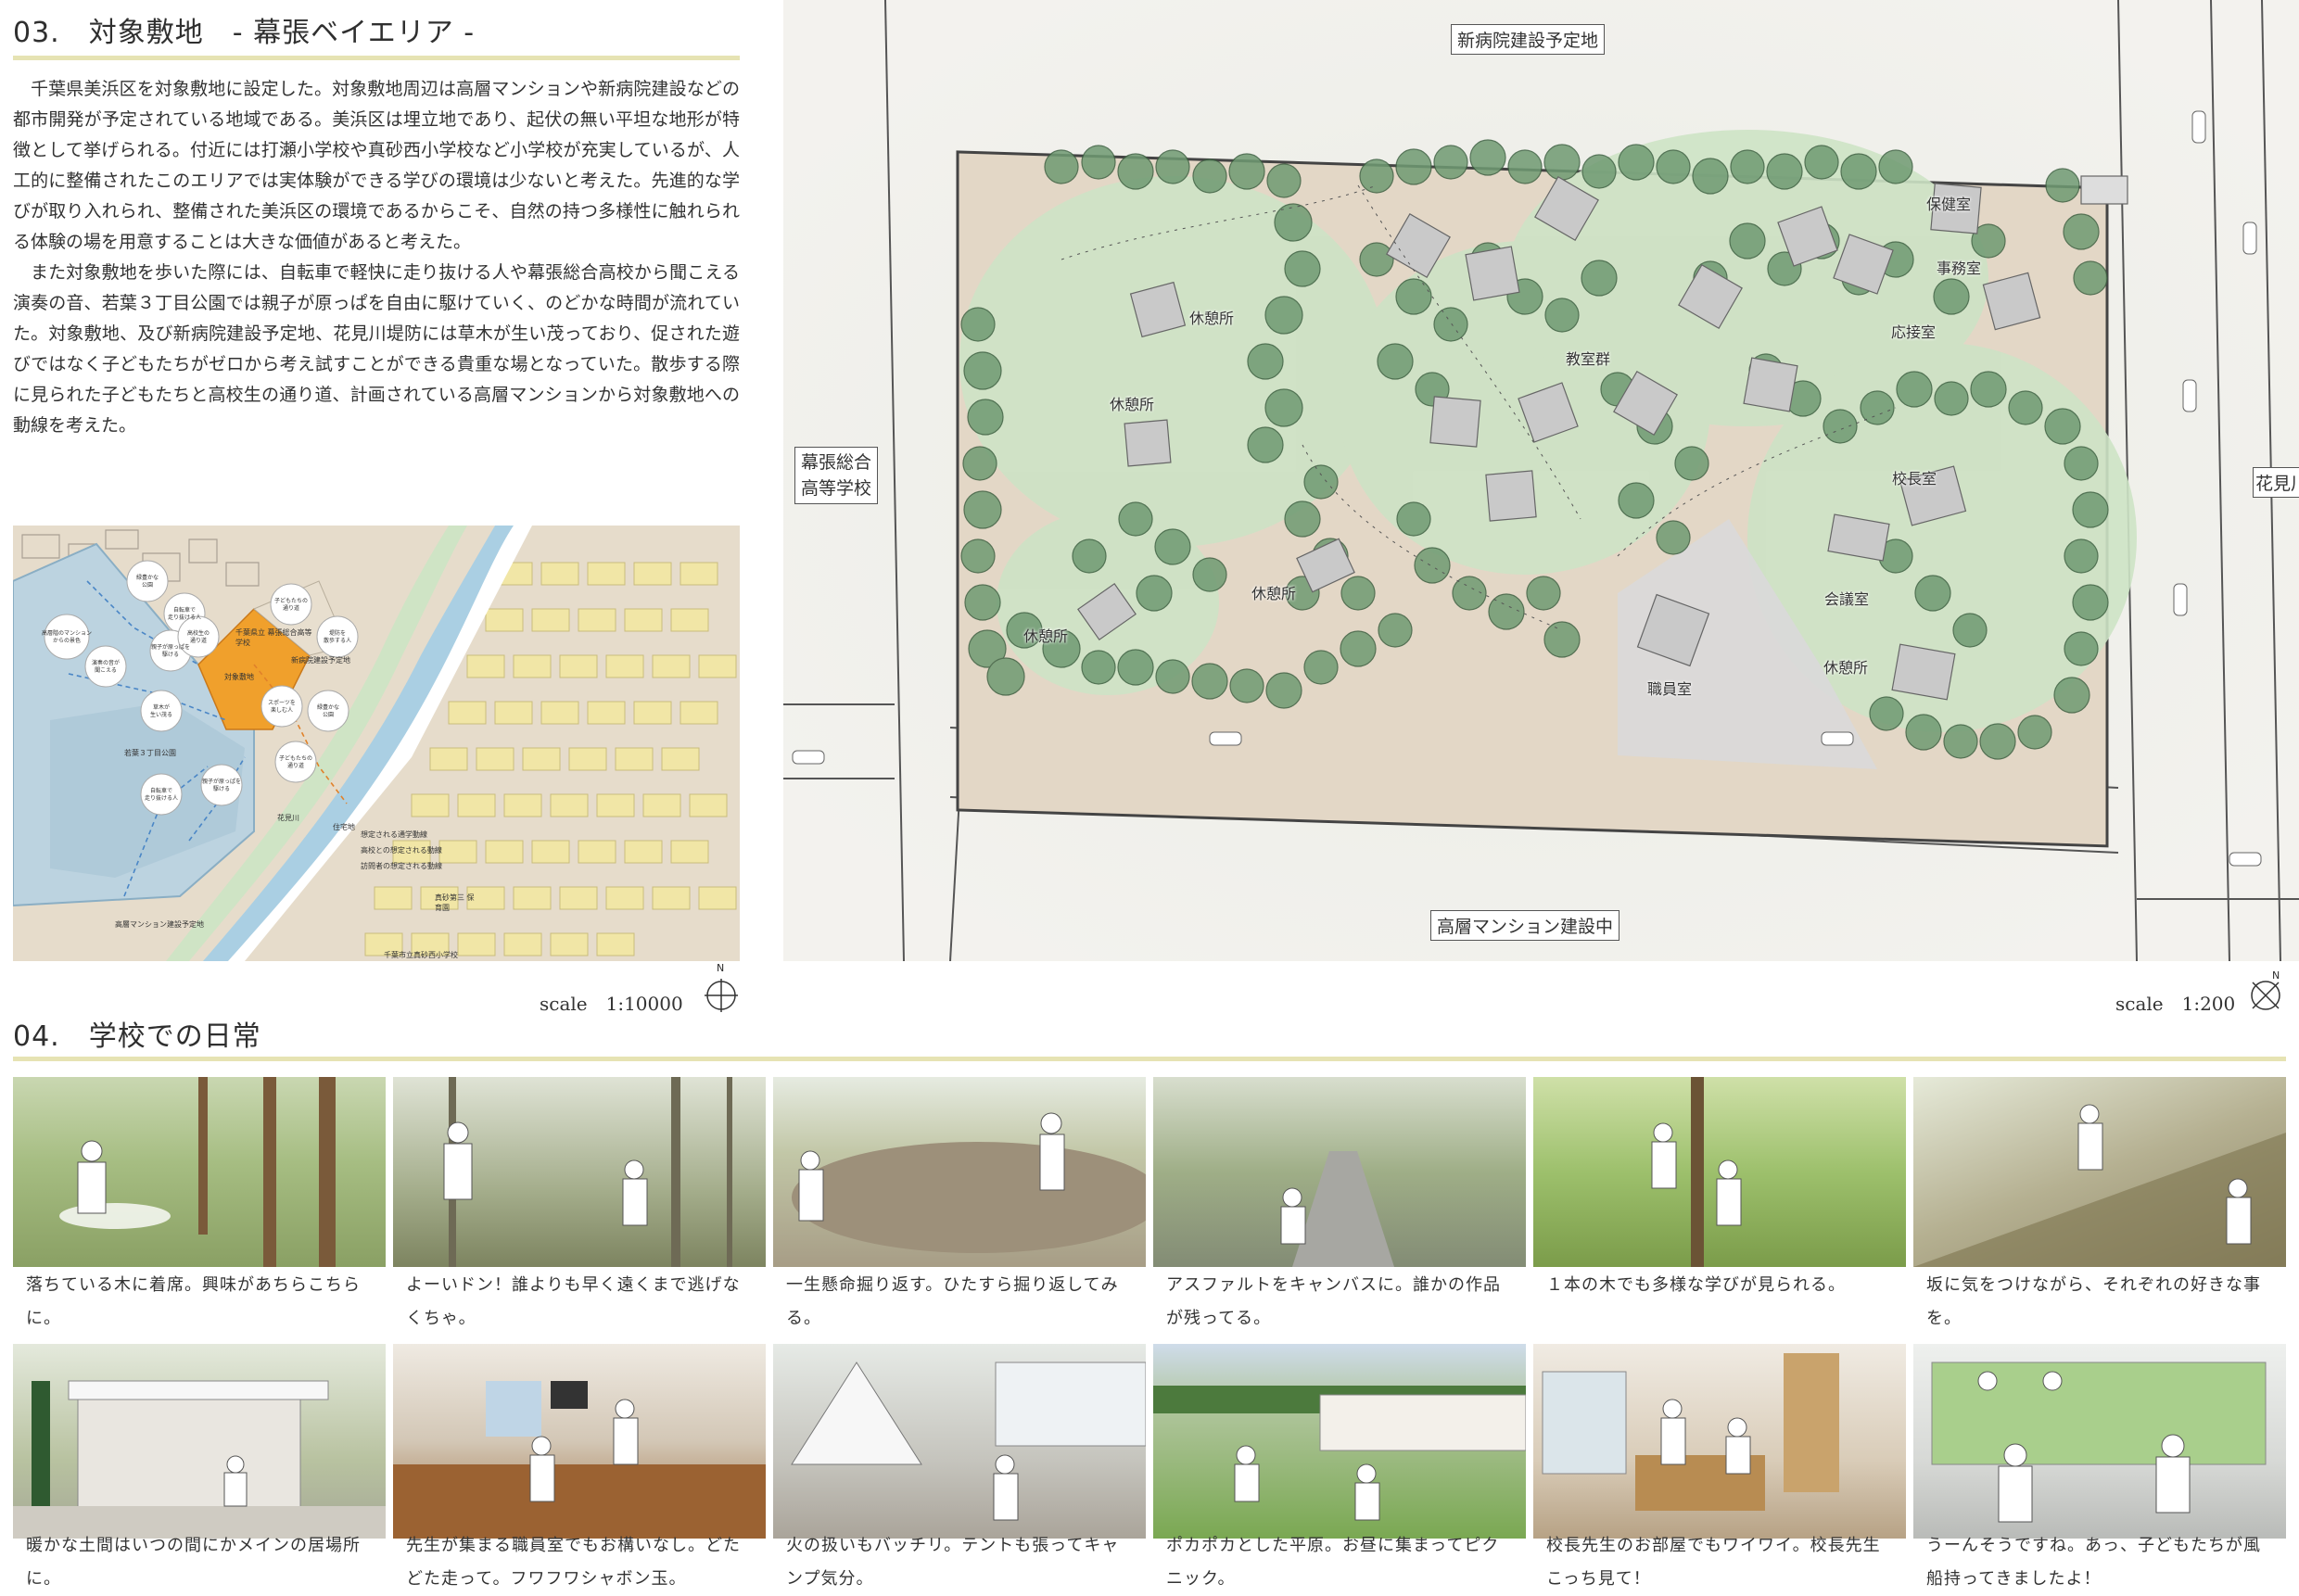 The image size is (2299, 1596). What do you see at coordinates (282, 702) in the screenshot?
I see `svg-text: スポーツを` at bounding box center [282, 702].